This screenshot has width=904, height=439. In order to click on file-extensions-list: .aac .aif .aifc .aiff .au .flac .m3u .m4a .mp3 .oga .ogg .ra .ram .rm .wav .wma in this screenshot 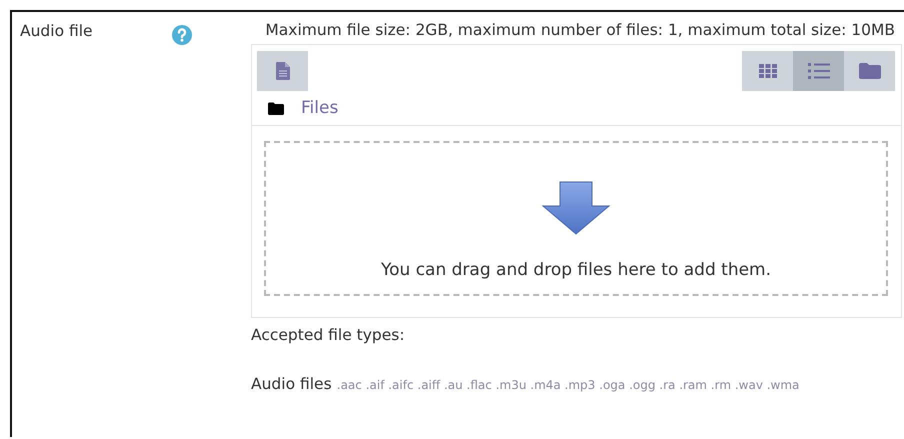, I will do `click(568, 385)`.